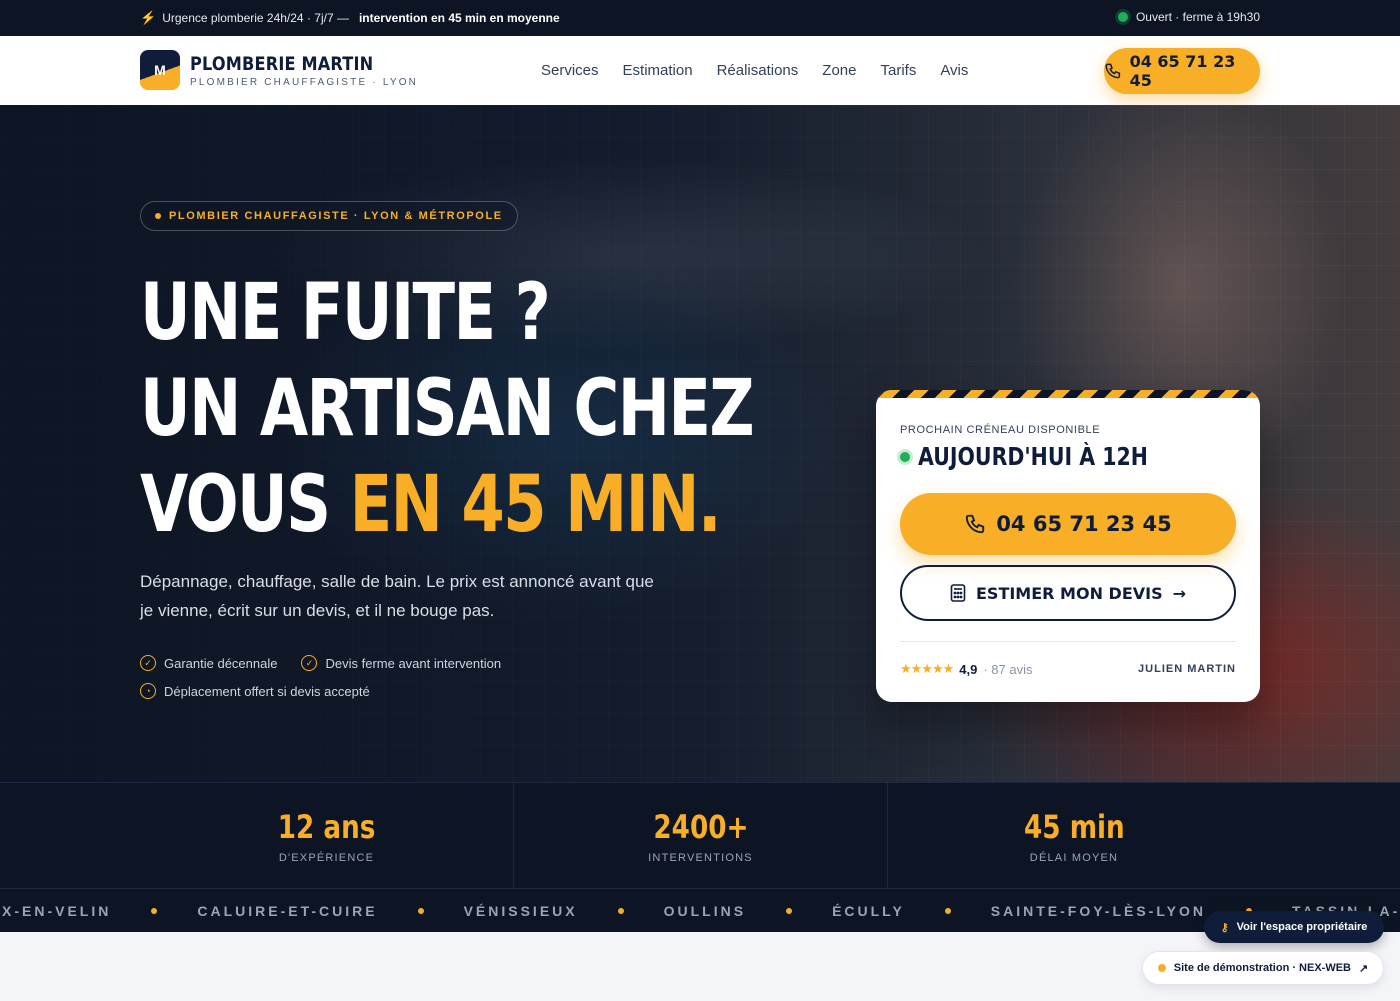 The image size is (1400, 1001). I want to click on review-count: · 87 avis, so click(1008, 669).